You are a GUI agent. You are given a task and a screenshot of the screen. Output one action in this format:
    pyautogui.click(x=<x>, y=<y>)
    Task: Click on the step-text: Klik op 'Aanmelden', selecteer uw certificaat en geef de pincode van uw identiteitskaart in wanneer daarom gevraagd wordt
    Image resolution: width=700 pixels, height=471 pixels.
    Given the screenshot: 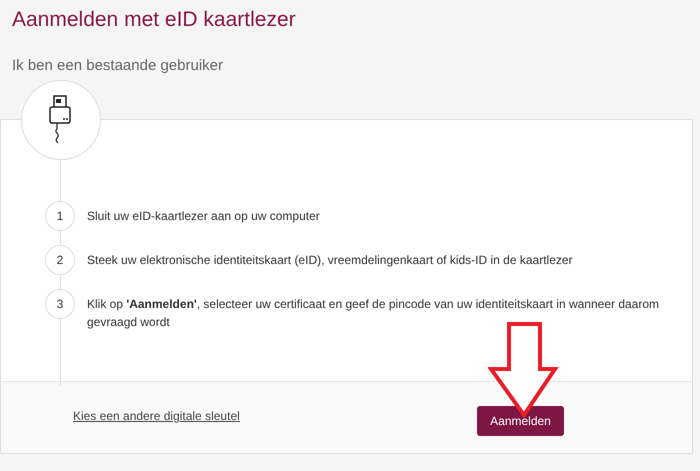 What is the action you would take?
    pyautogui.click(x=373, y=313)
    